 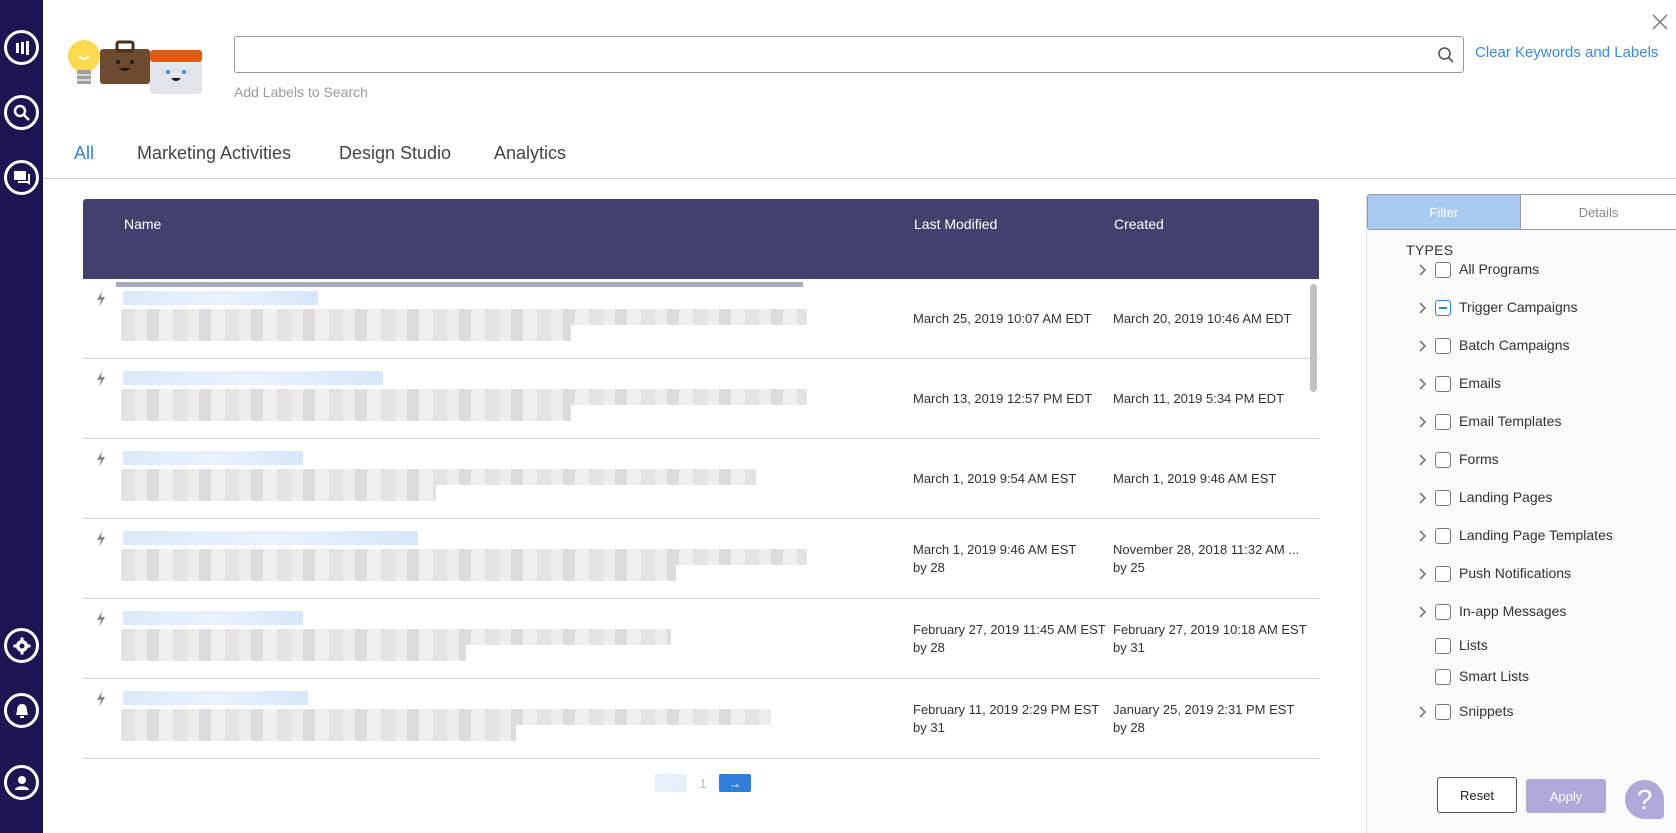 What do you see at coordinates (1521, 646) in the screenshot?
I see `type-filter-item: Lists` at bounding box center [1521, 646].